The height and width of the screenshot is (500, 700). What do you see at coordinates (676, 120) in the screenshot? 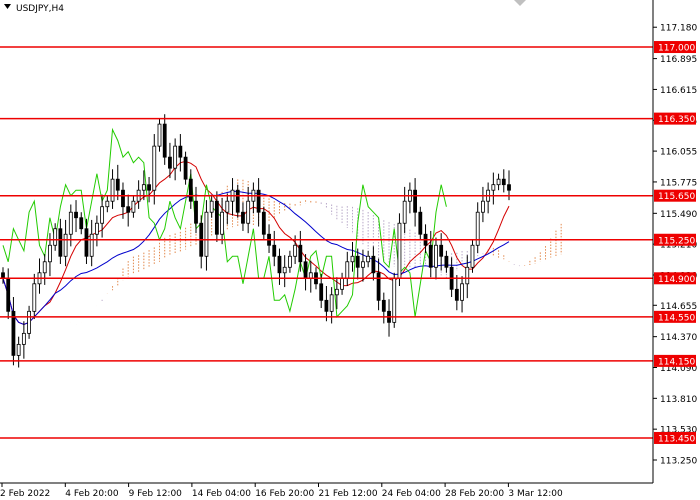
I see `level-label: 116.350` at bounding box center [676, 120].